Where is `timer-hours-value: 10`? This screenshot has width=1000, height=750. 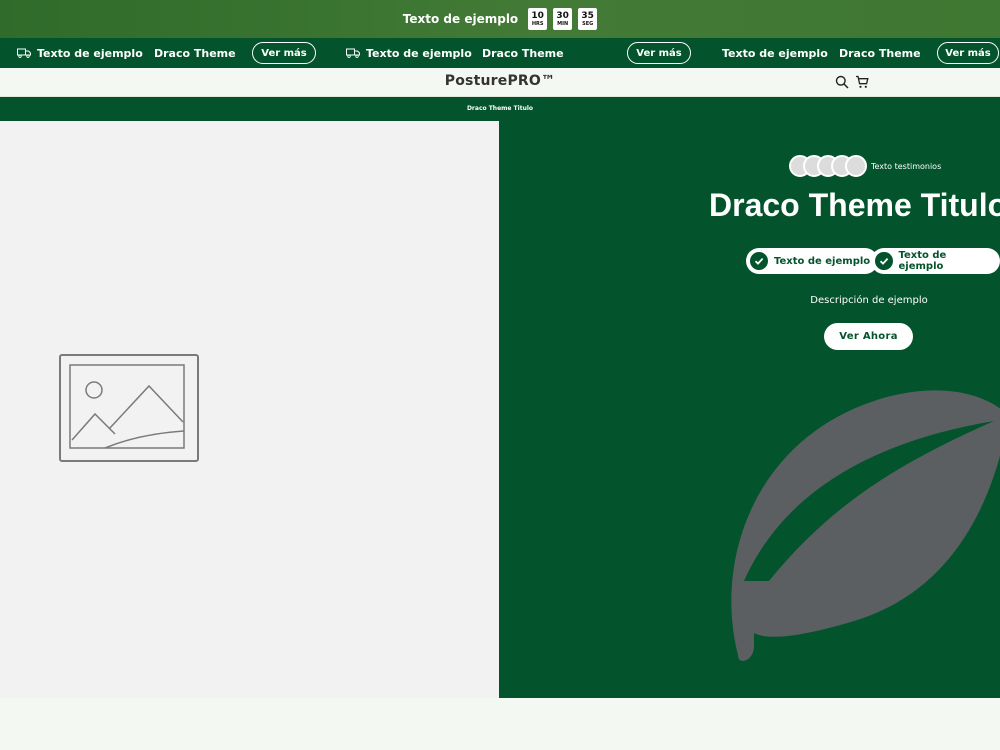
timer-hours-value: 10 is located at coordinates (537, 15).